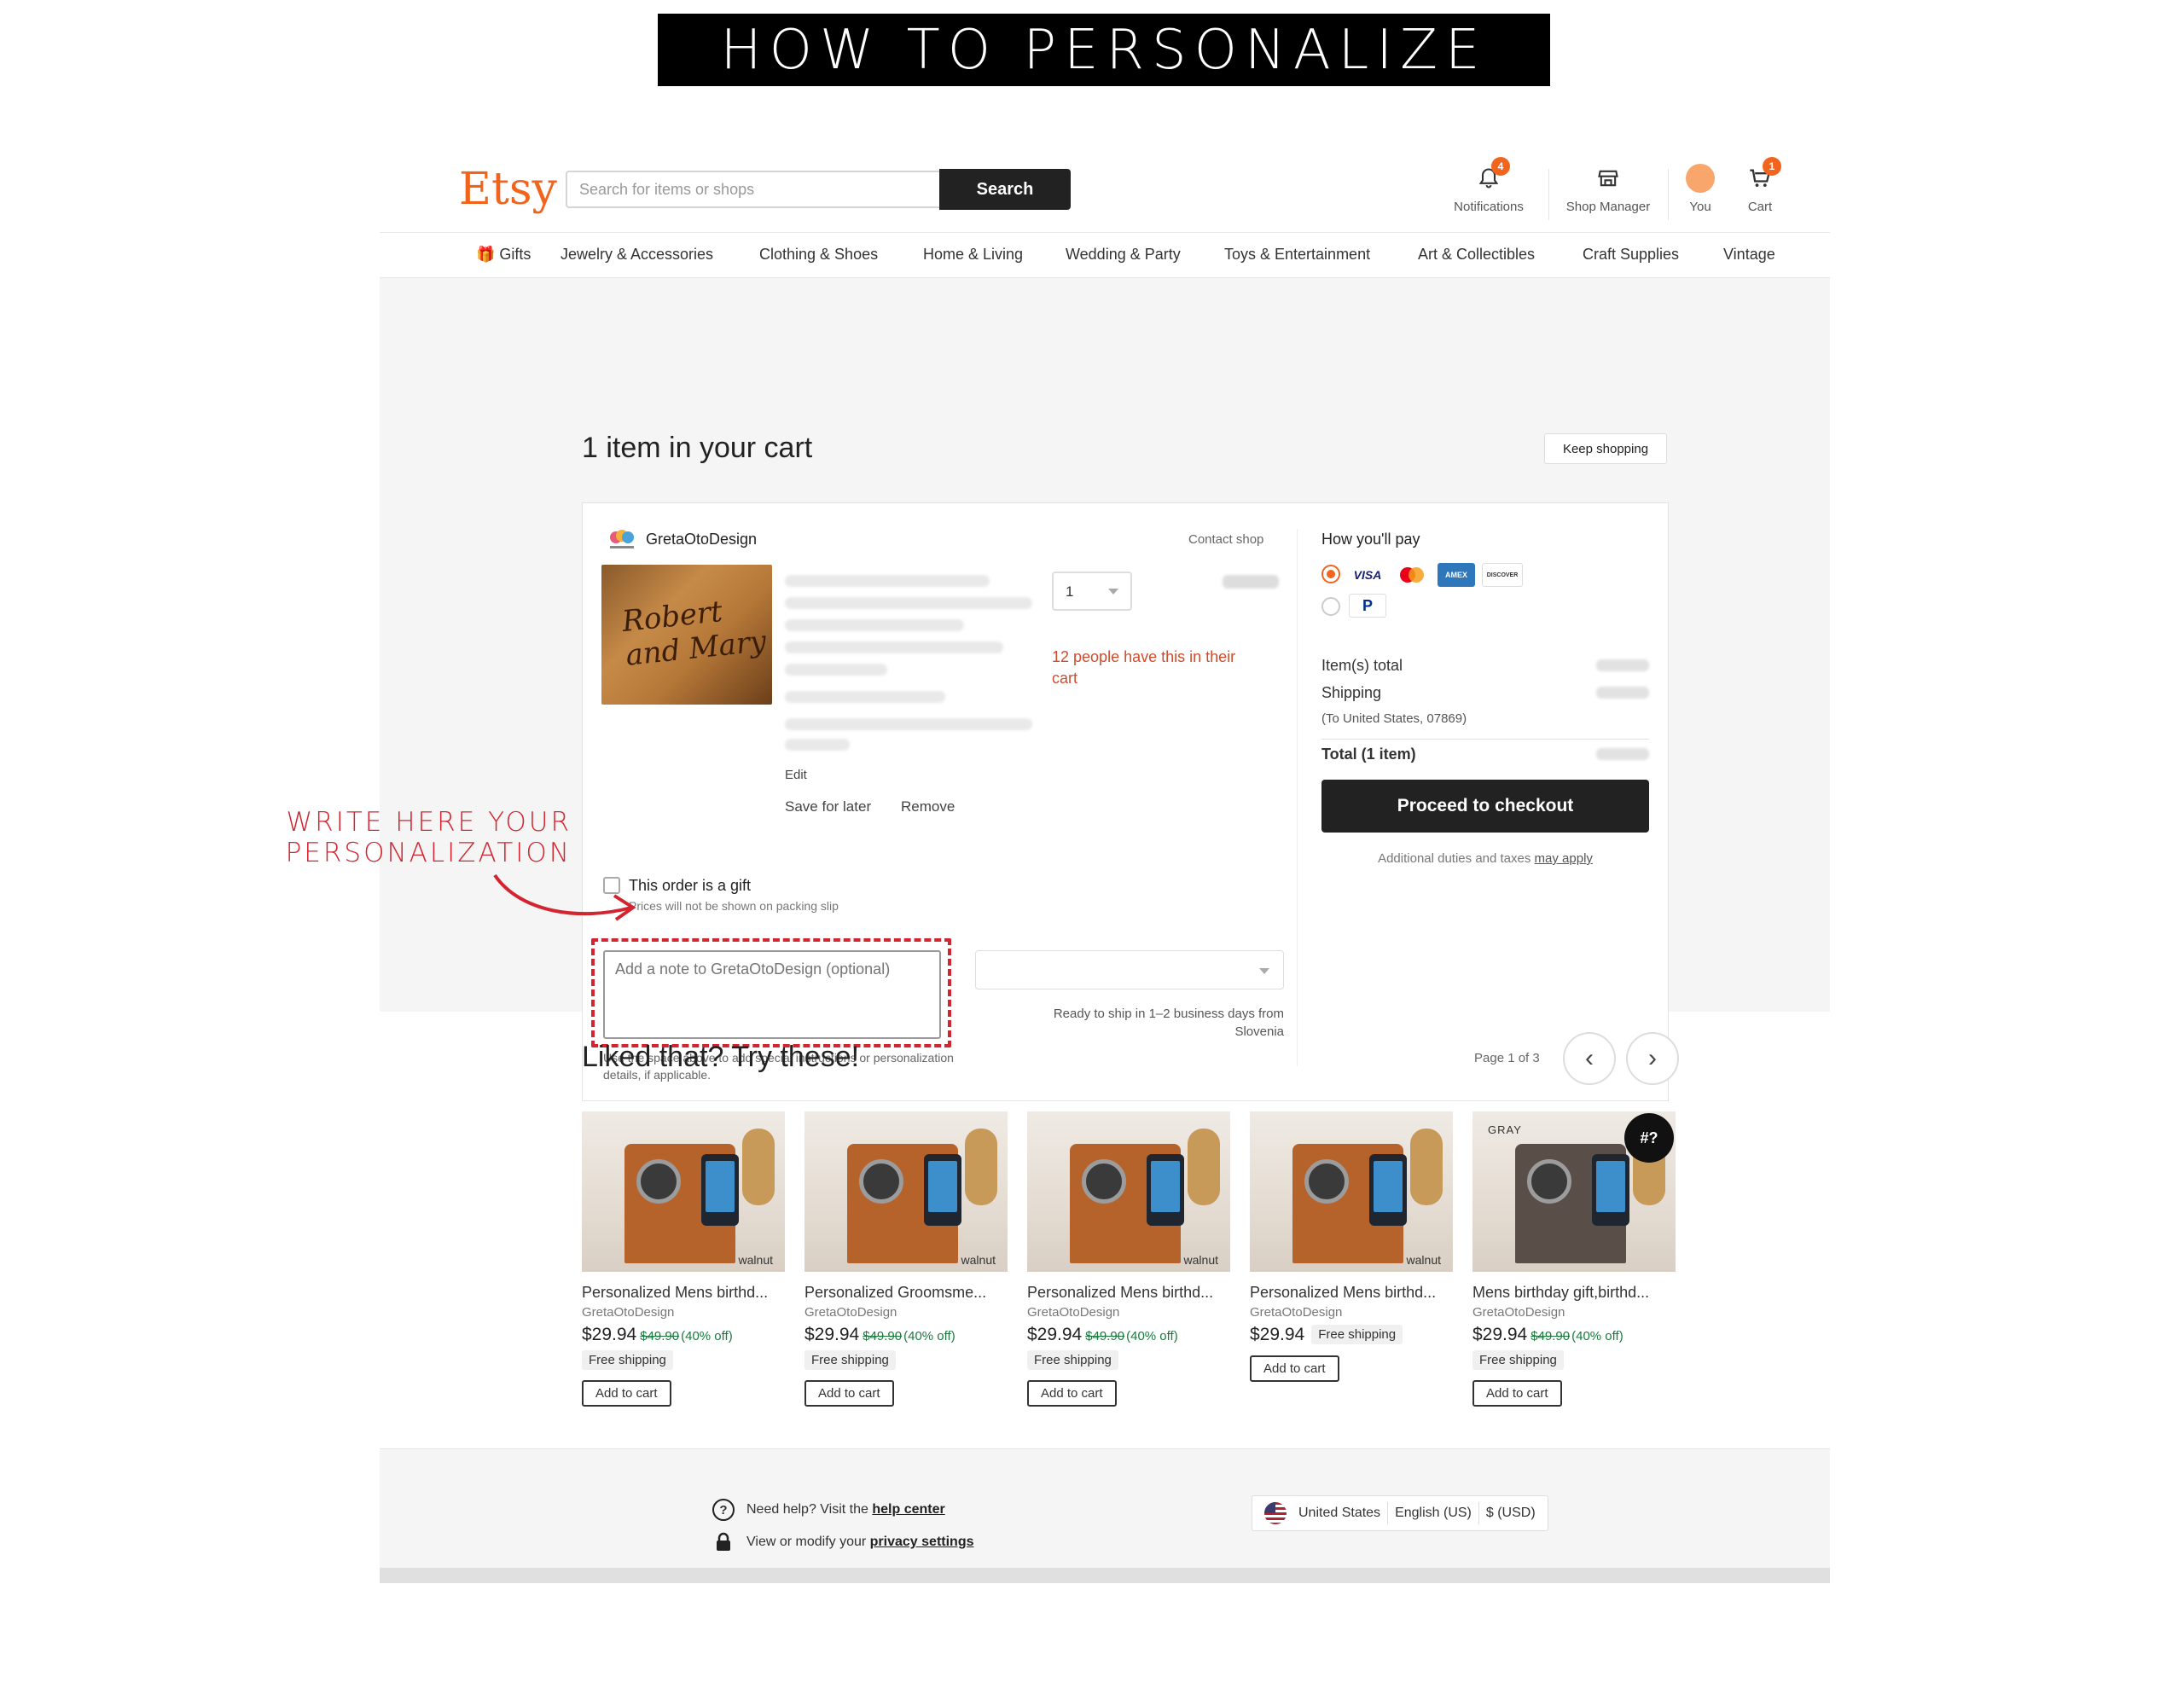 The width and height of the screenshot is (2184, 1706). What do you see at coordinates (828, 806) in the screenshot?
I see `save-for-later-link: Save for later` at bounding box center [828, 806].